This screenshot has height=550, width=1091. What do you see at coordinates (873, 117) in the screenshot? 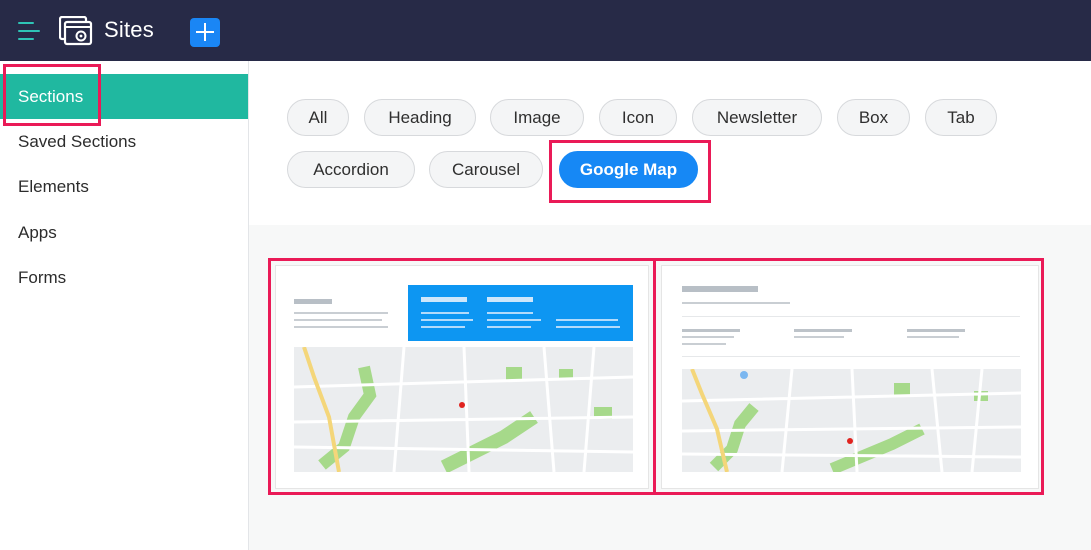
I see `filter-chip-box: Box` at bounding box center [873, 117].